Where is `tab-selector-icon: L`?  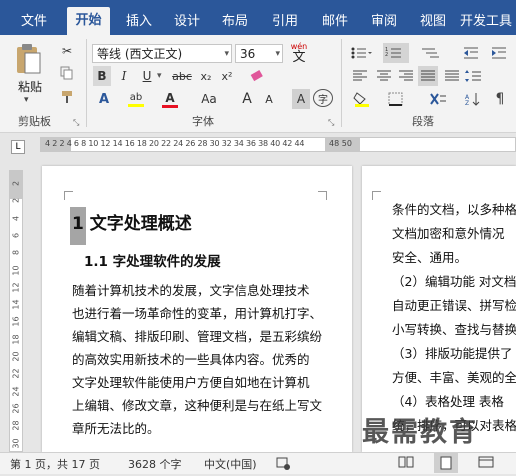 tab-selector-icon: L is located at coordinates (18, 147).